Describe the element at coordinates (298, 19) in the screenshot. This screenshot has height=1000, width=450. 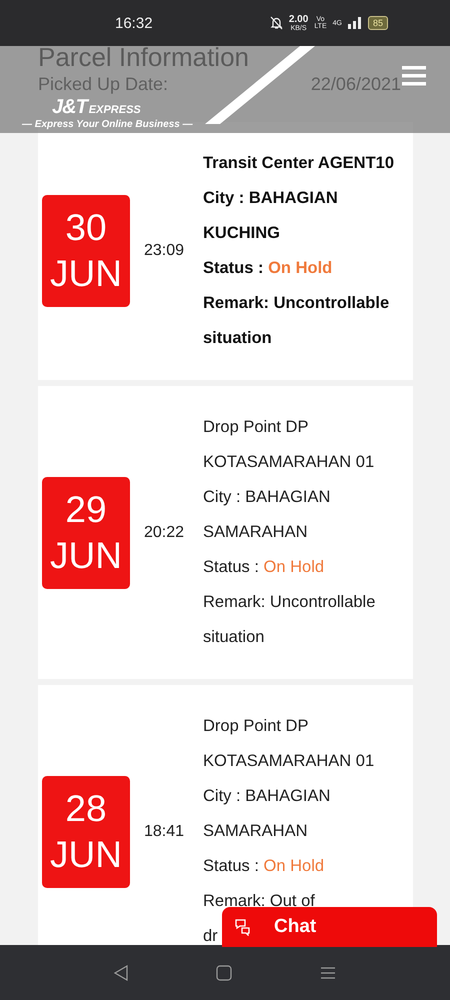
I see `network-speed: 2.00` at that location.